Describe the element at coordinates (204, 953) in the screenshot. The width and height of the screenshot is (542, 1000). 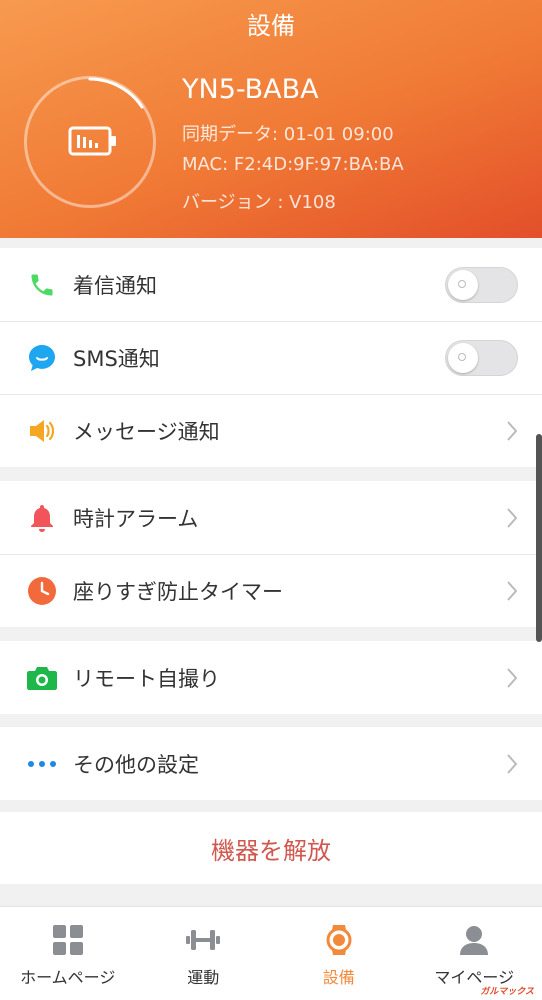
I see `tab-exercise: 運動` at that location.